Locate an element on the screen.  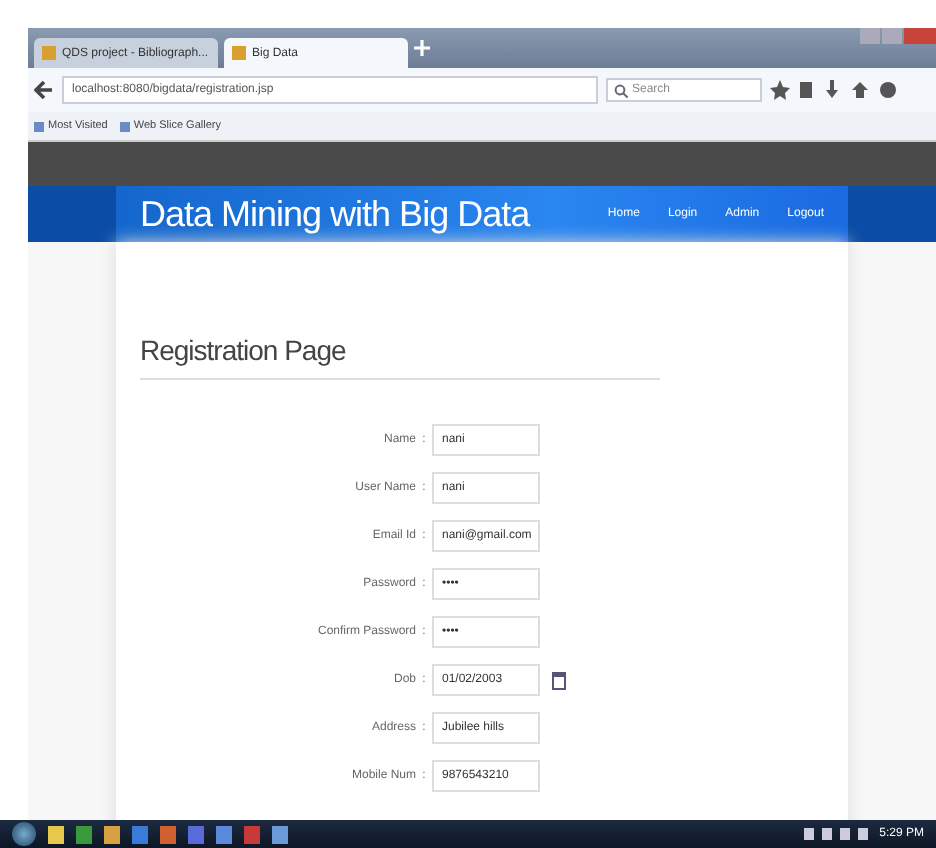
search-icon is located at coordinates (621, 90).